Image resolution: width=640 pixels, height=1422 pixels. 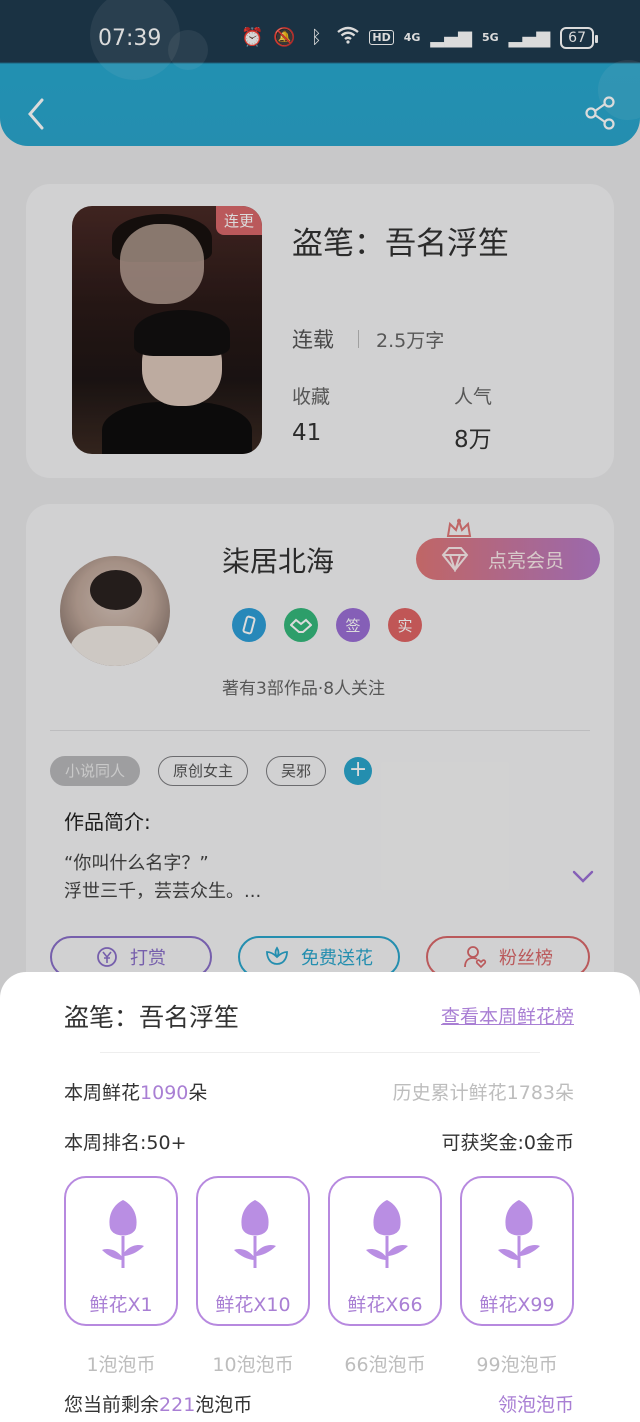 I want to click on flower-option: 鲜花X99, so click(x=517, y=1251).